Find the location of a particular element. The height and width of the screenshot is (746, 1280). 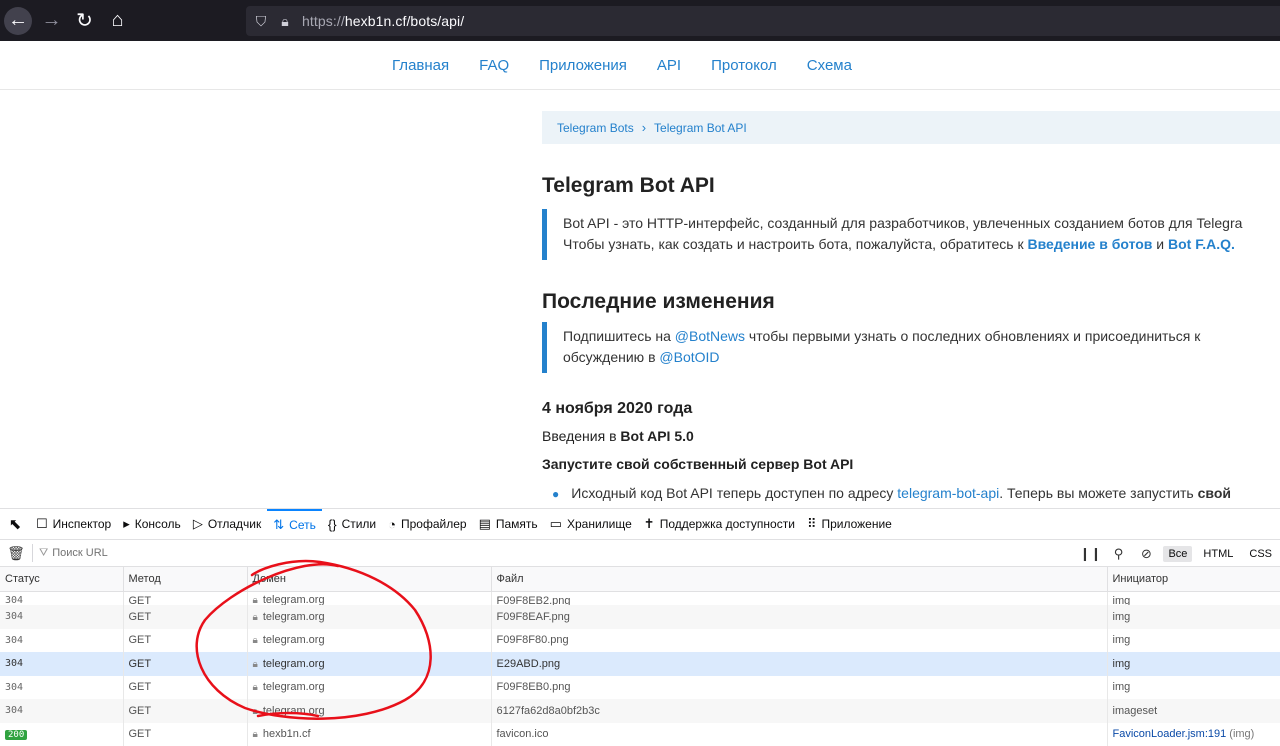

recent-prefix: Подпишитесь на is located at coordinates (619, 336).